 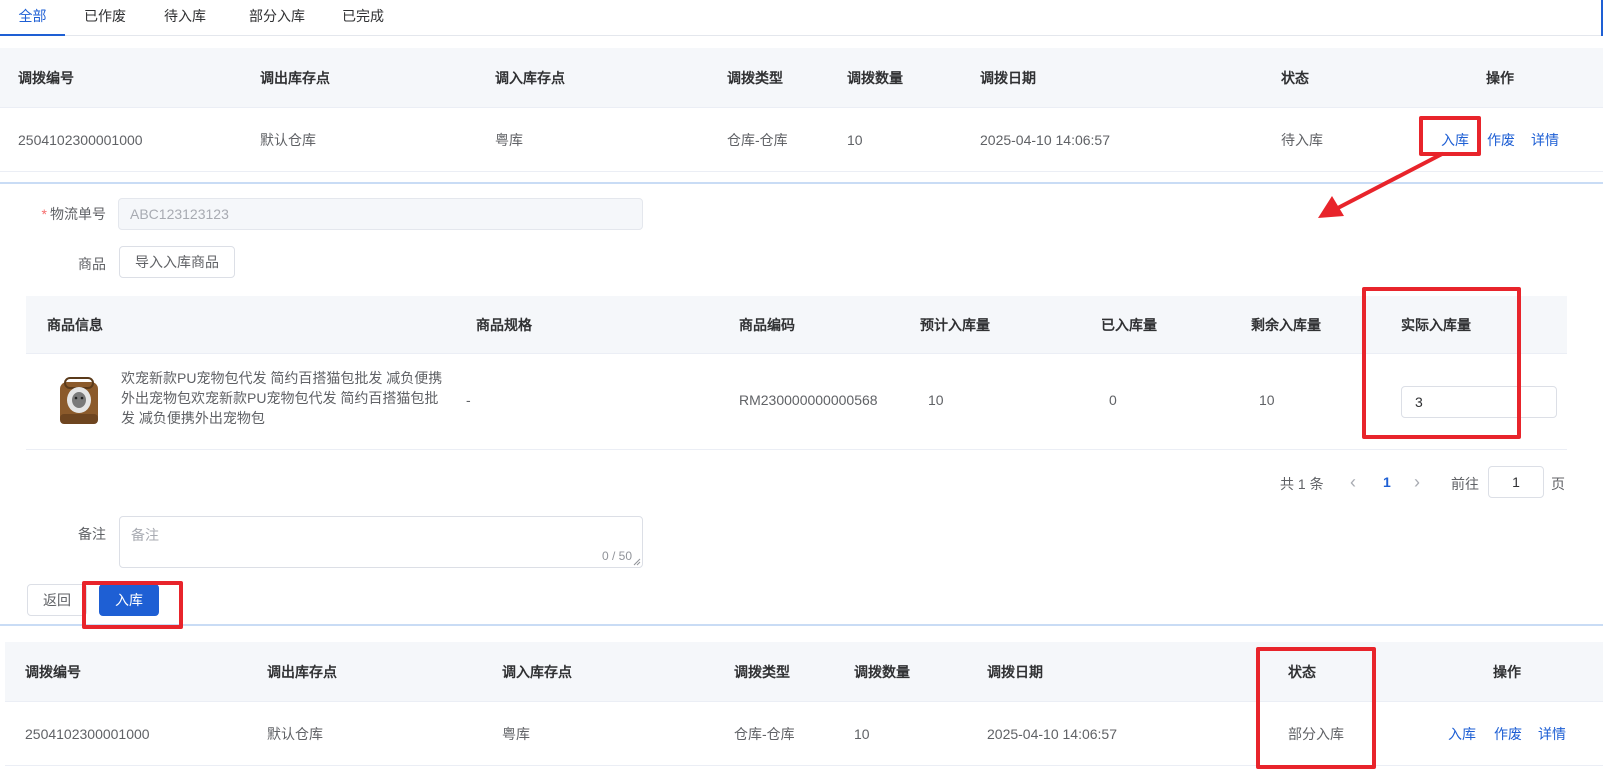 I want to click on remark-placeholder: 备注, so click(x=145, y=535).